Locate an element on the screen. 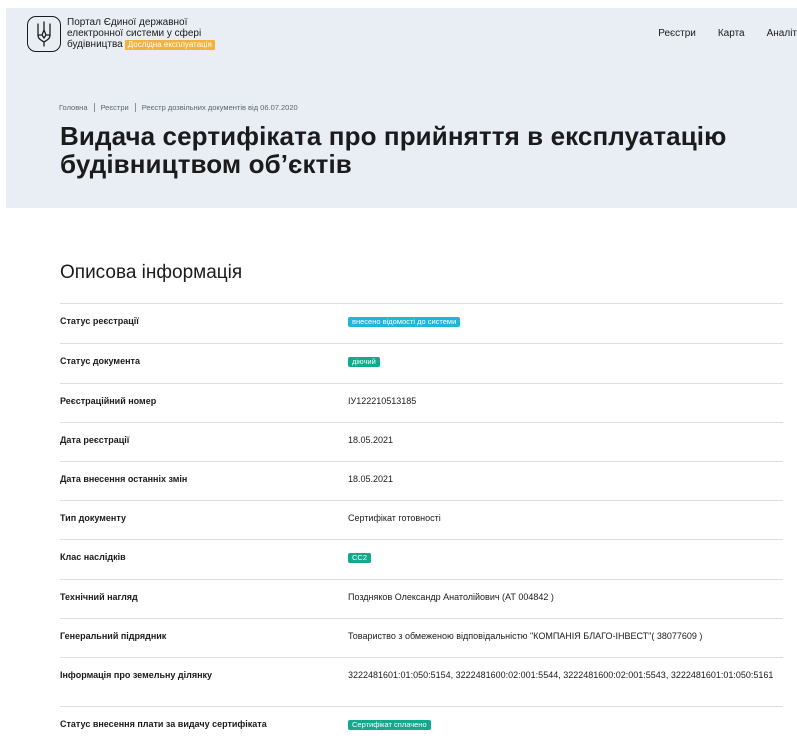  detail-row: Статус документа діючий is located at coordinates (421, 363).